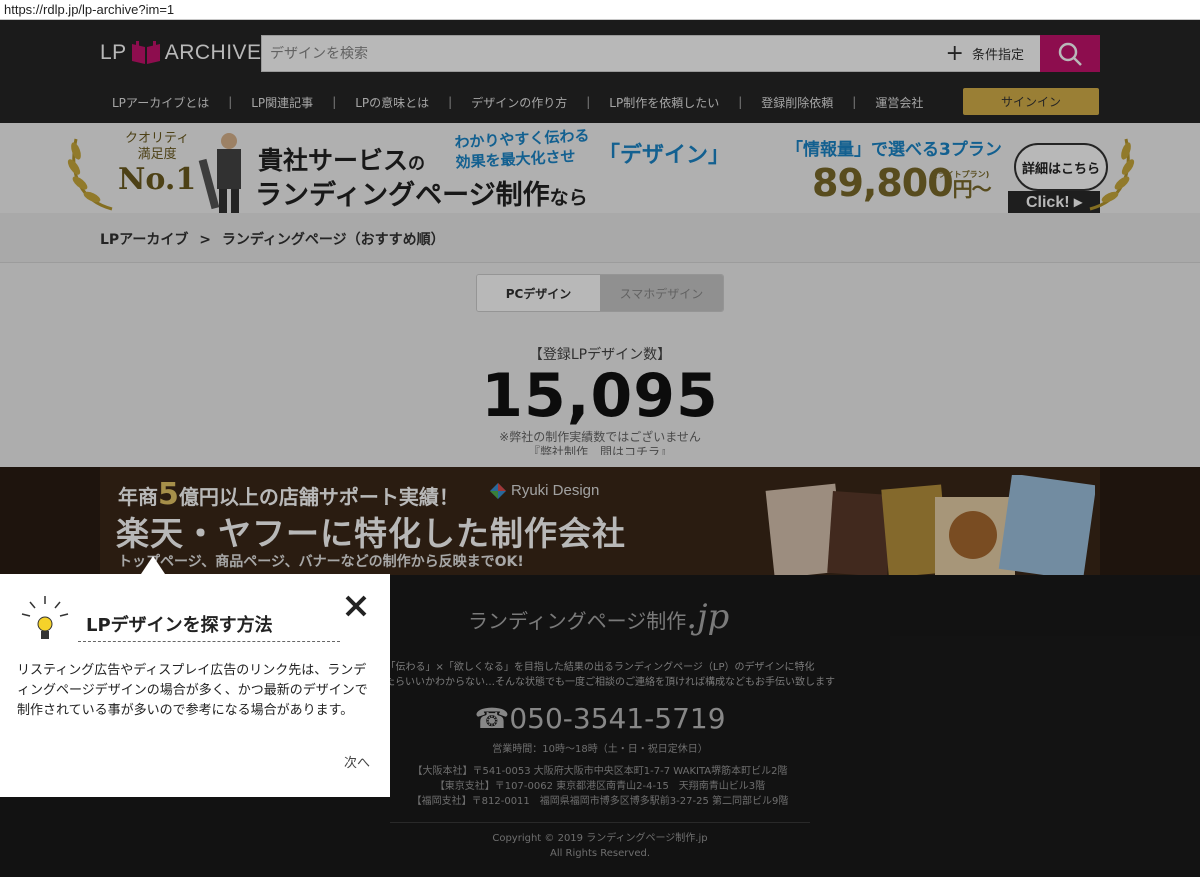 The height and width of the screenshot is (877, 1200). I want to click on light-bulb-icon, so click(45, 617).